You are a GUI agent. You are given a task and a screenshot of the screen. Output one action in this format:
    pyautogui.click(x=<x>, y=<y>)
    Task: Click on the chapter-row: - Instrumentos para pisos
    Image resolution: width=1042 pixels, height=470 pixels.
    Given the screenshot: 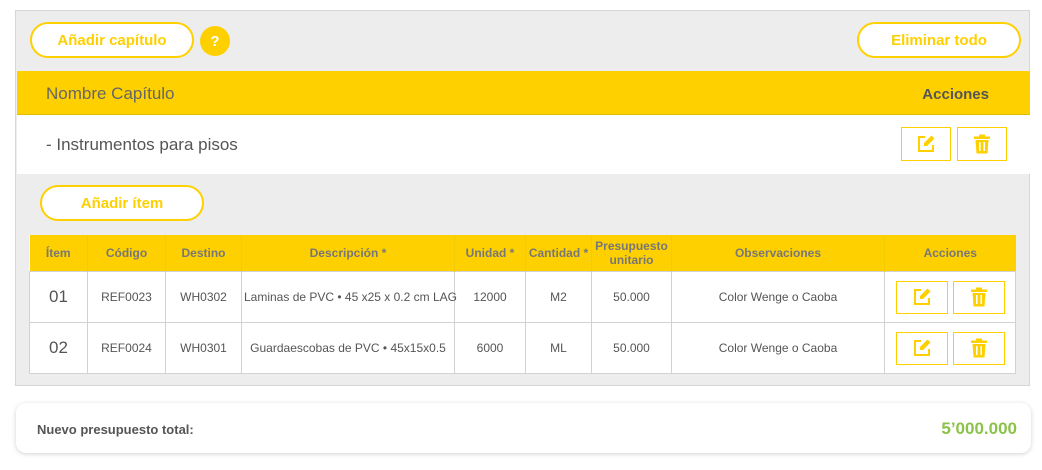 What is the action you would take?
    pyautogui.click(x=523, y=144)
    